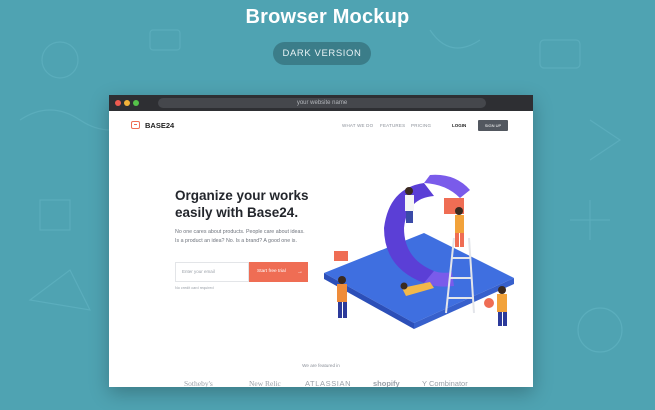 The height and width of the screenshot is (410, 655). Describe the element at coordinates (250, 204) in the screenshot. I see `hero-headline: Organize your works easily with Base24.` at that location.